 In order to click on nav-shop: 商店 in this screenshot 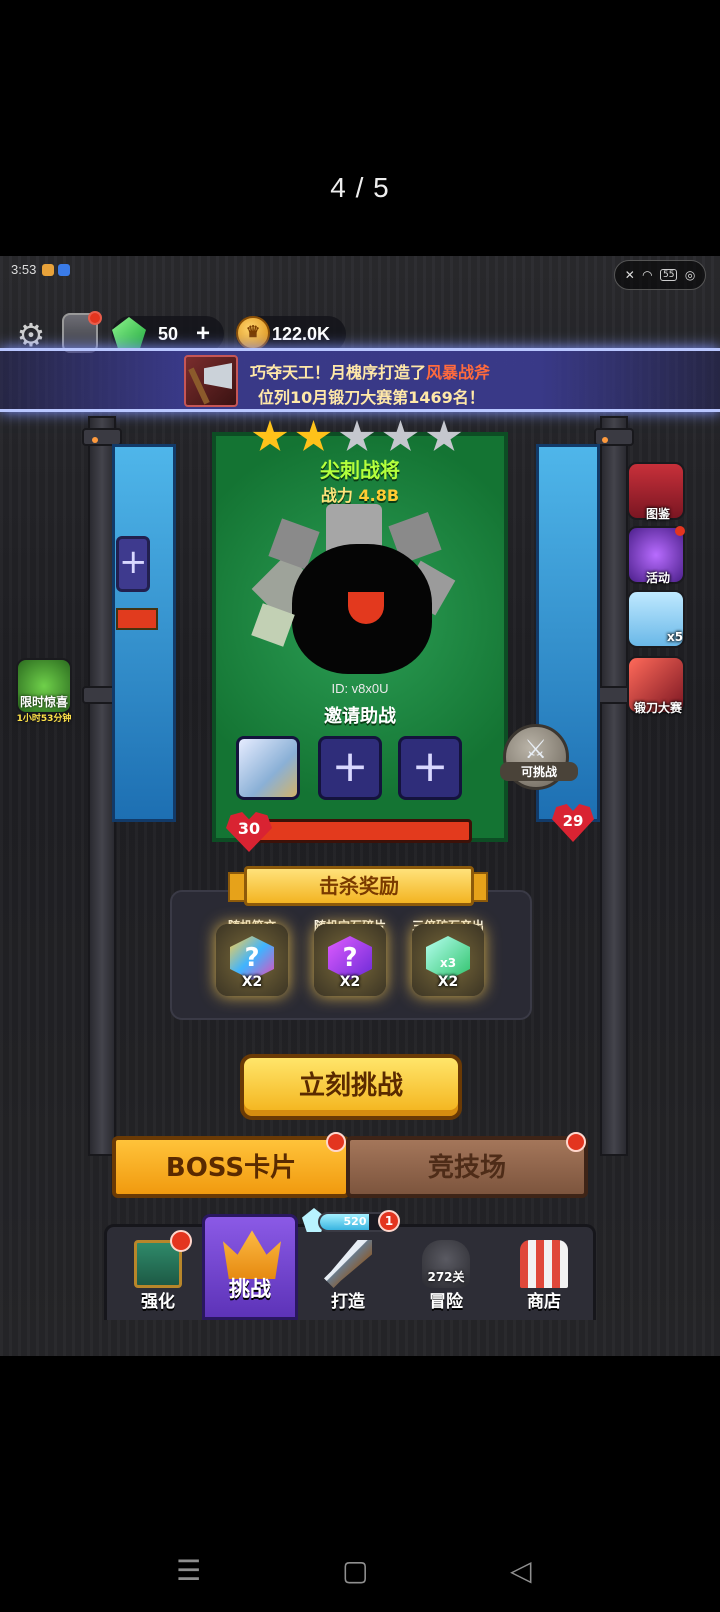, I will do `click(544, 1274)`.